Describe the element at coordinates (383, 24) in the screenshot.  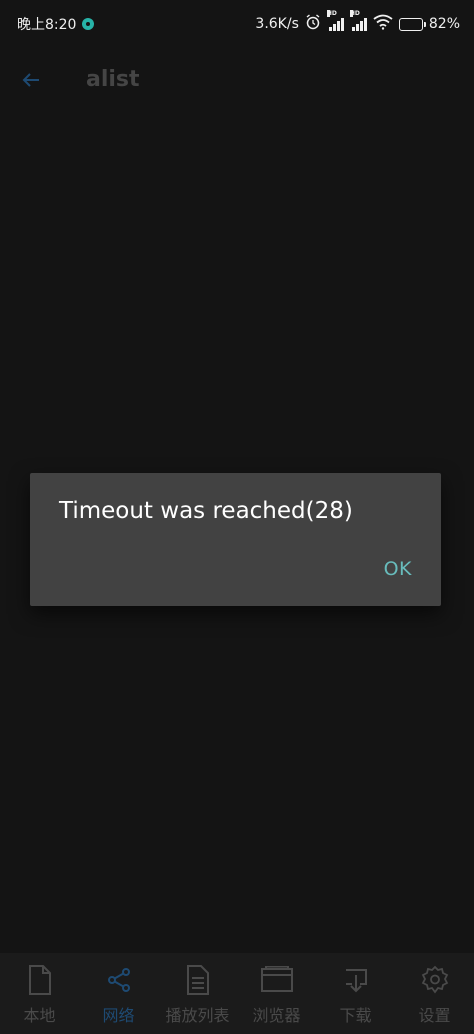
I see `wifi-icon` at that location.